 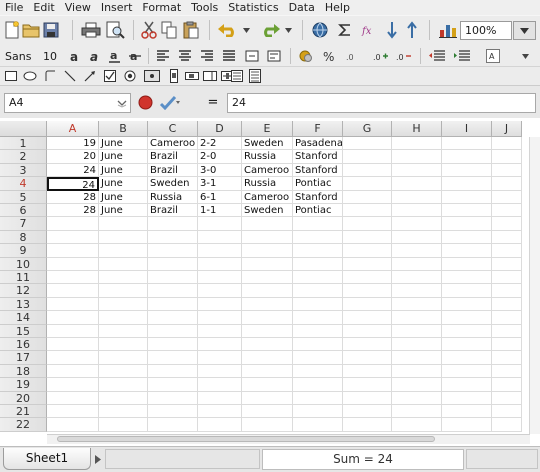 I want to click on cell-f14, so click(x=318, y=318).